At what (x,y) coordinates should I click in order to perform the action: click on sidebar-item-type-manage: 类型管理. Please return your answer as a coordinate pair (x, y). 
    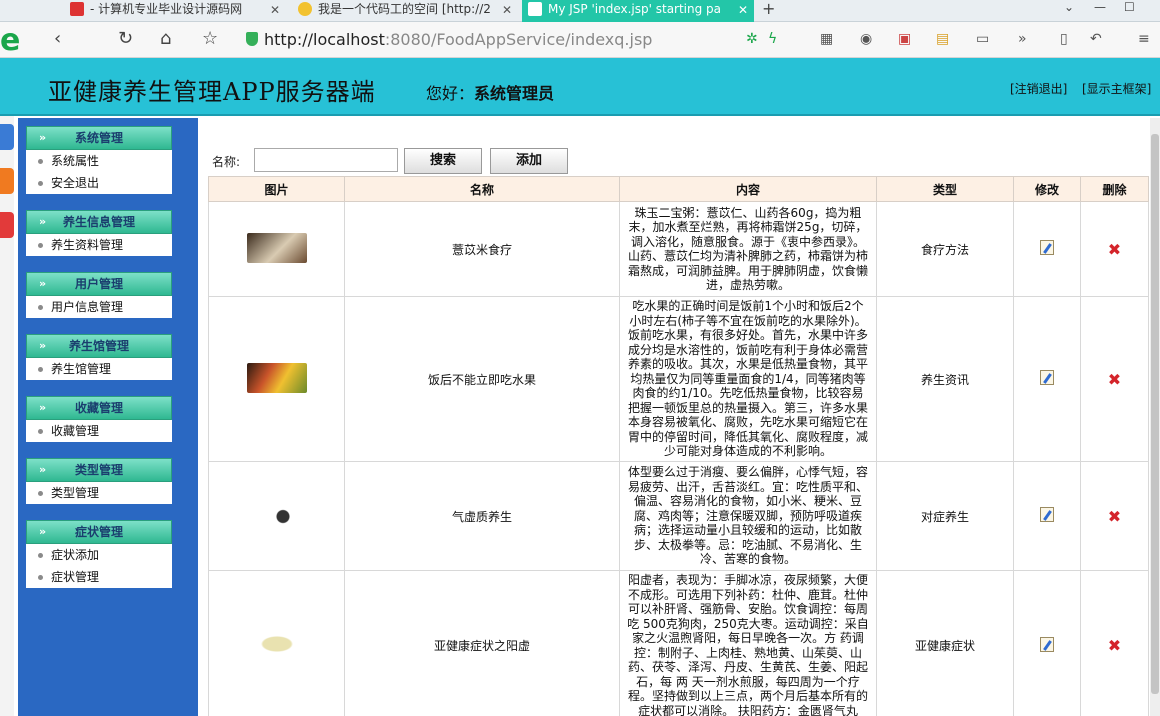
    Looking at the image, I should click on (99, 493).